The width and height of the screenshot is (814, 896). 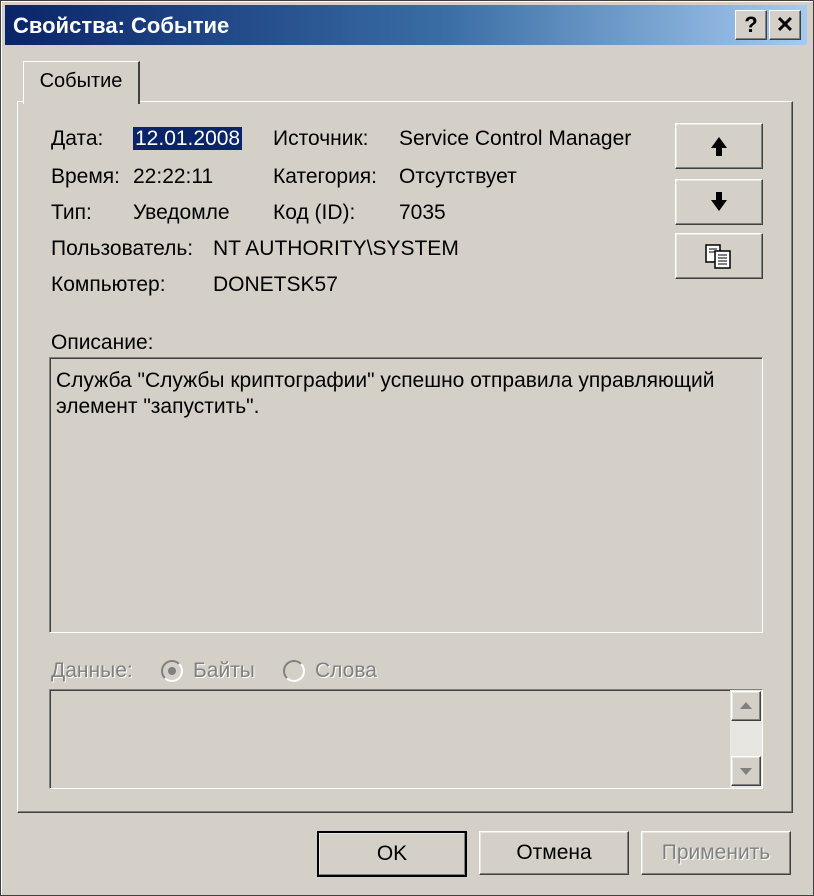 I want to click on category-value: Отсутствует, so click(x=458, y=177).